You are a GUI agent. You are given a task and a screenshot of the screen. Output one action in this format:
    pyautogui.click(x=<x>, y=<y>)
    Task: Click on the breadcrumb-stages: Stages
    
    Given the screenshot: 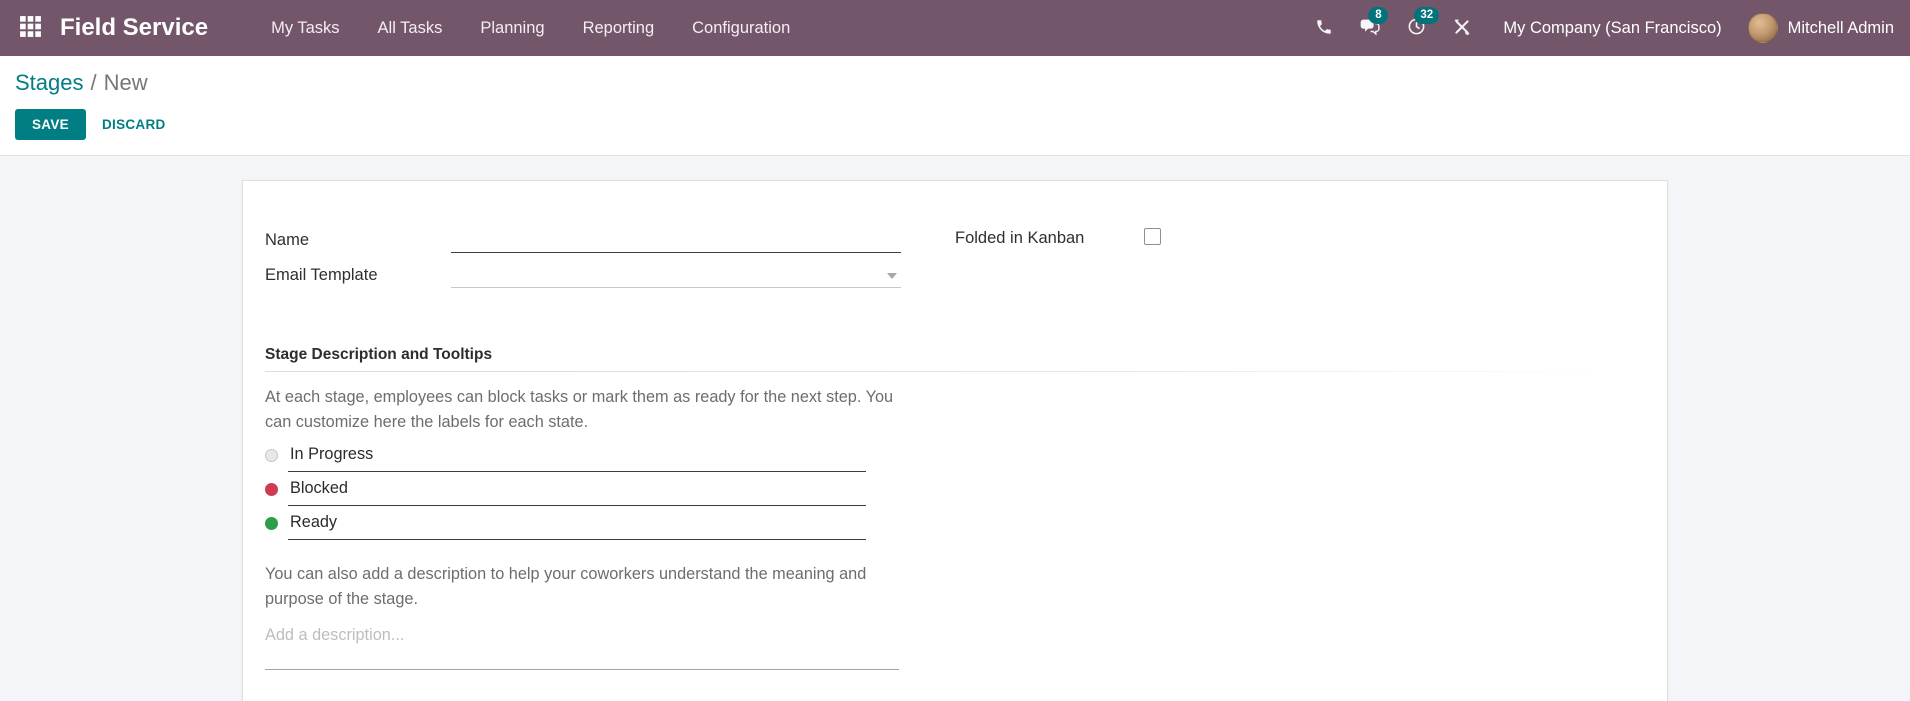 What is the action you would take?
    pyautogui.click(x=49, y=82)
    